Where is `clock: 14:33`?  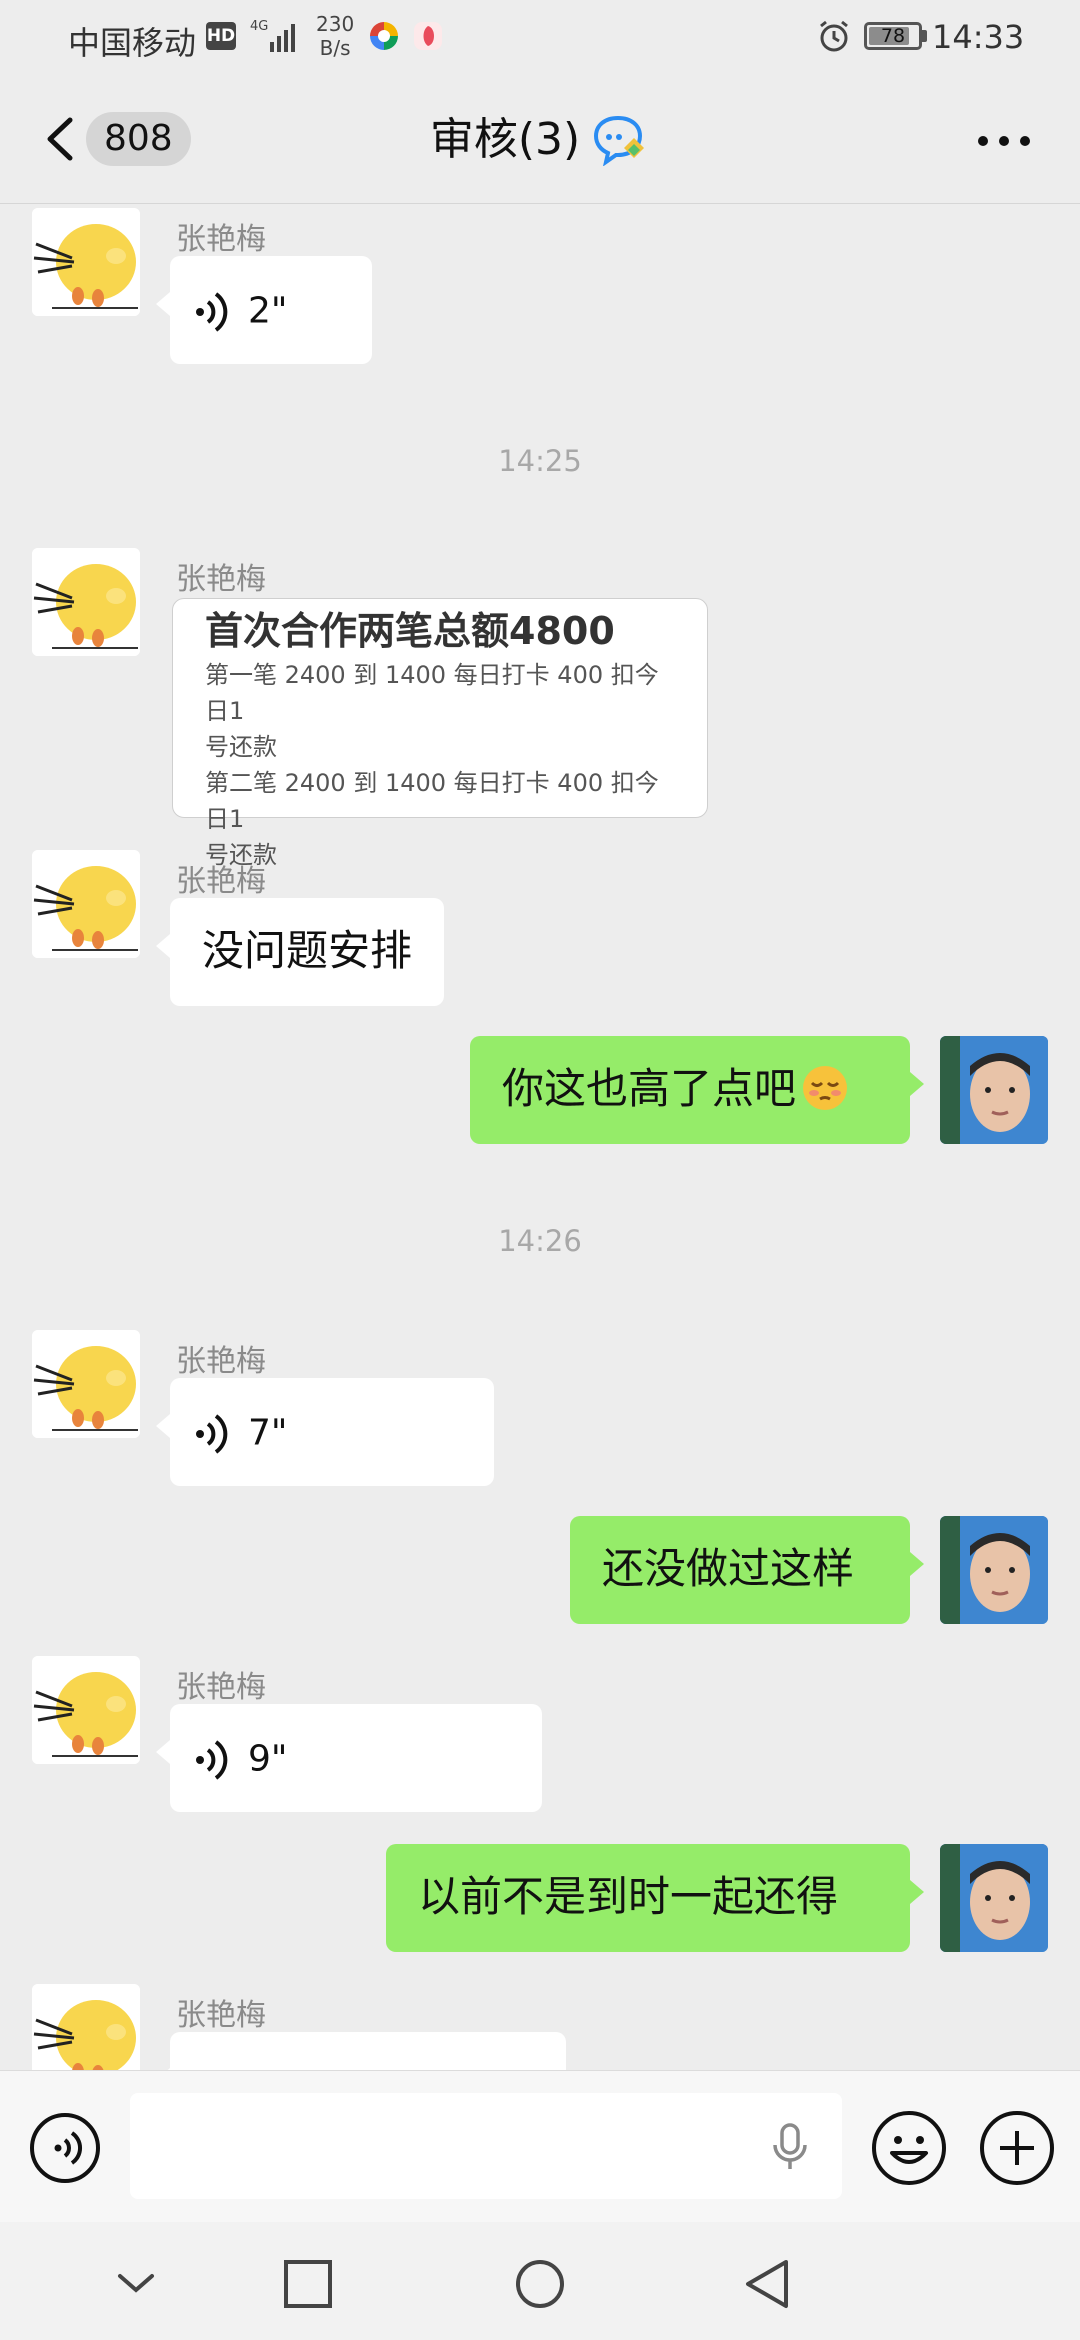
clock: 14:33 is located at coordinates (978, 37).